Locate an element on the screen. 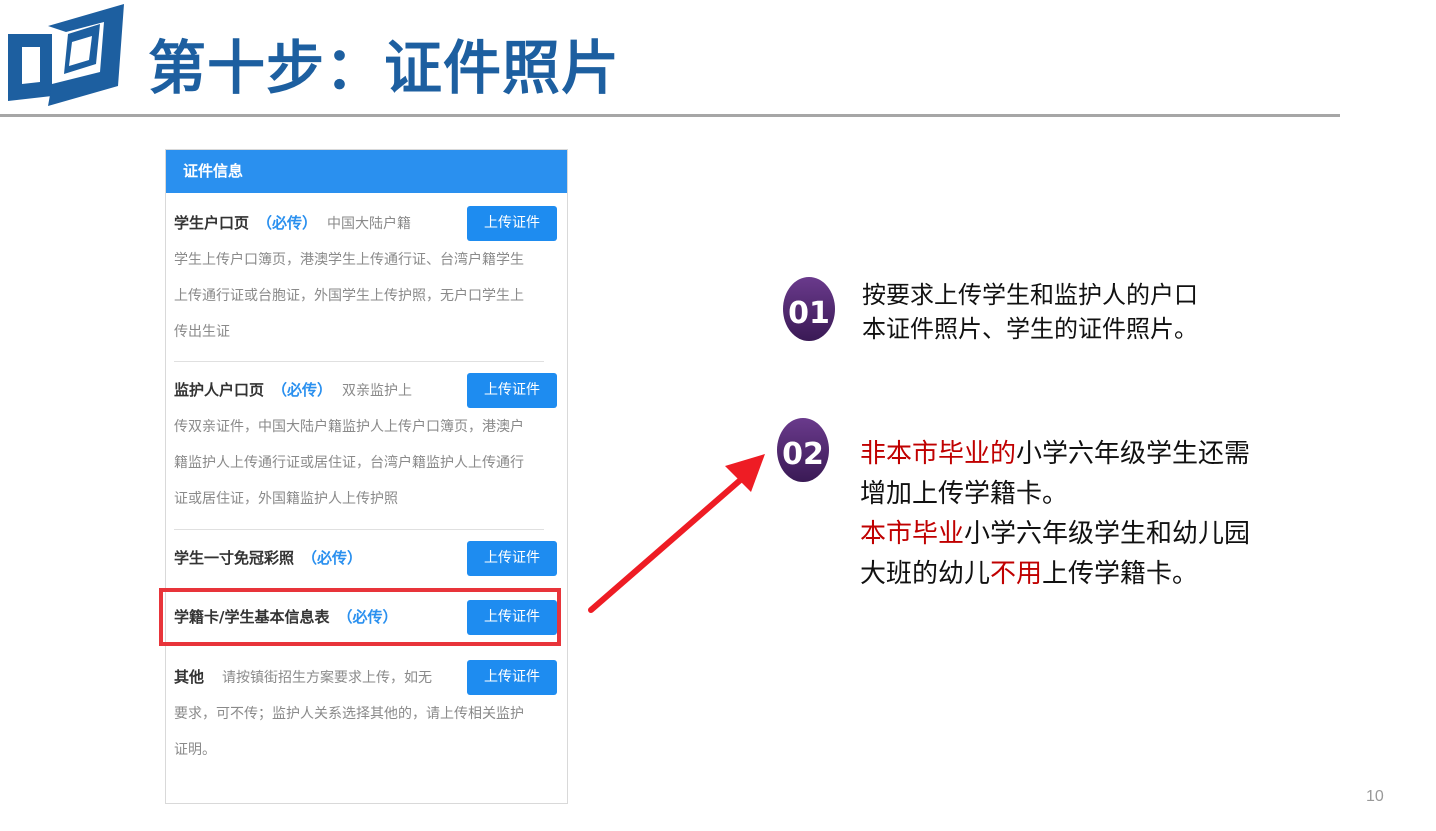  item-name: 学生一寸免冠彩照 is located at coordinates (234, 558).